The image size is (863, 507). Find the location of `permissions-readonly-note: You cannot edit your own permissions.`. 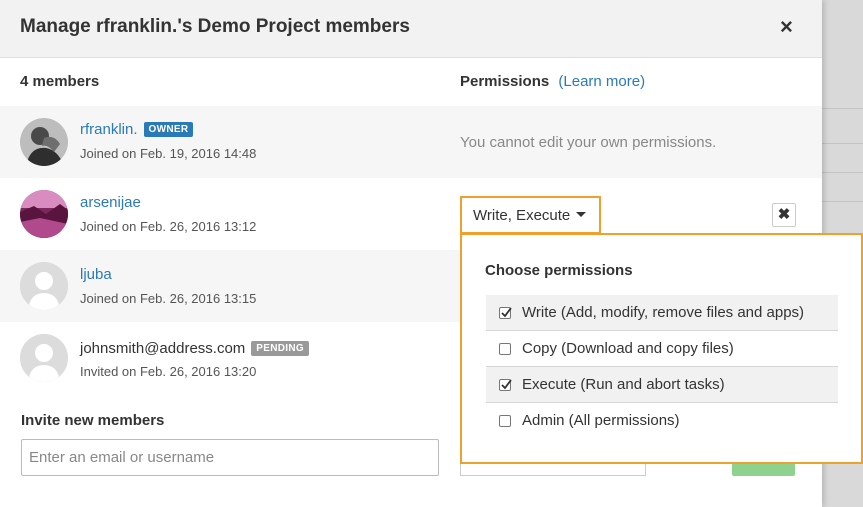

permissions-readonly-note: You cannot edit your own permissions. is located at coordinates (588, 142).